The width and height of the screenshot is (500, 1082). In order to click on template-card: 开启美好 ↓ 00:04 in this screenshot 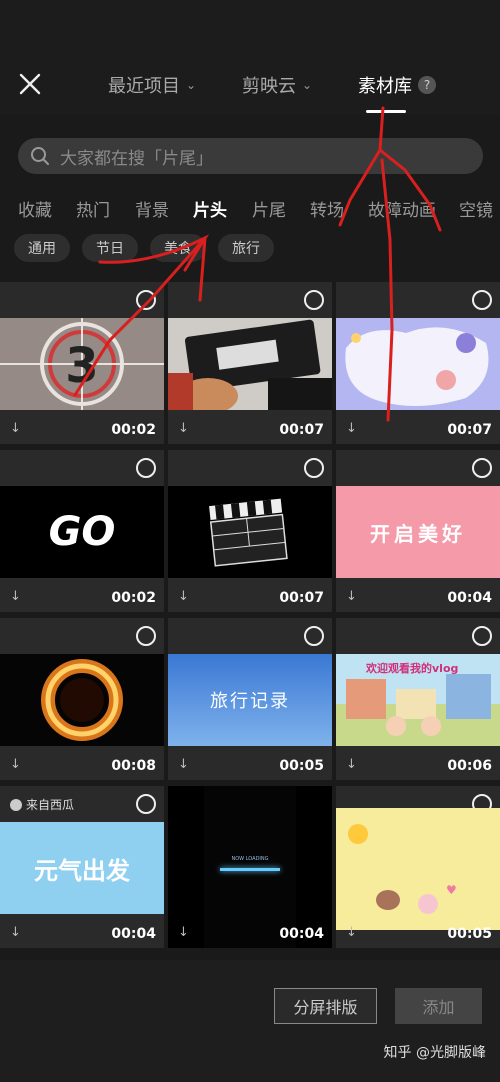, I will do `click(418, 531)`.